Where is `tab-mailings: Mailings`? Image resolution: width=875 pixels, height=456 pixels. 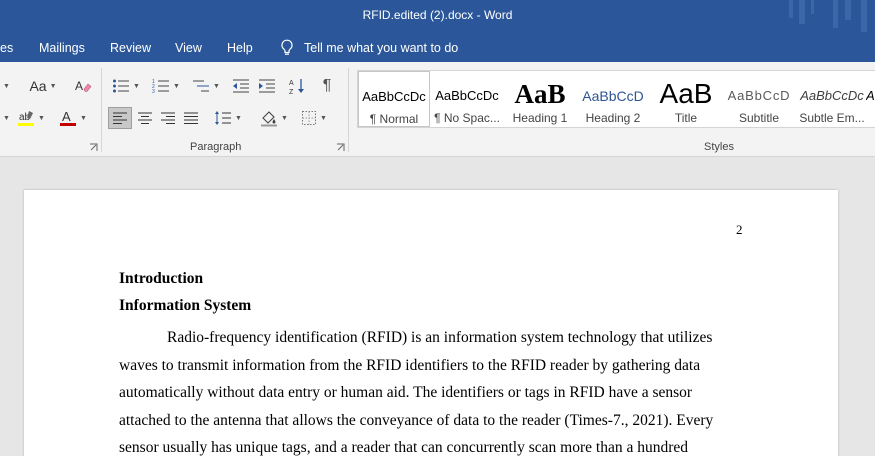
tab-mailings: Mailings is located at coordinates (62, 48).